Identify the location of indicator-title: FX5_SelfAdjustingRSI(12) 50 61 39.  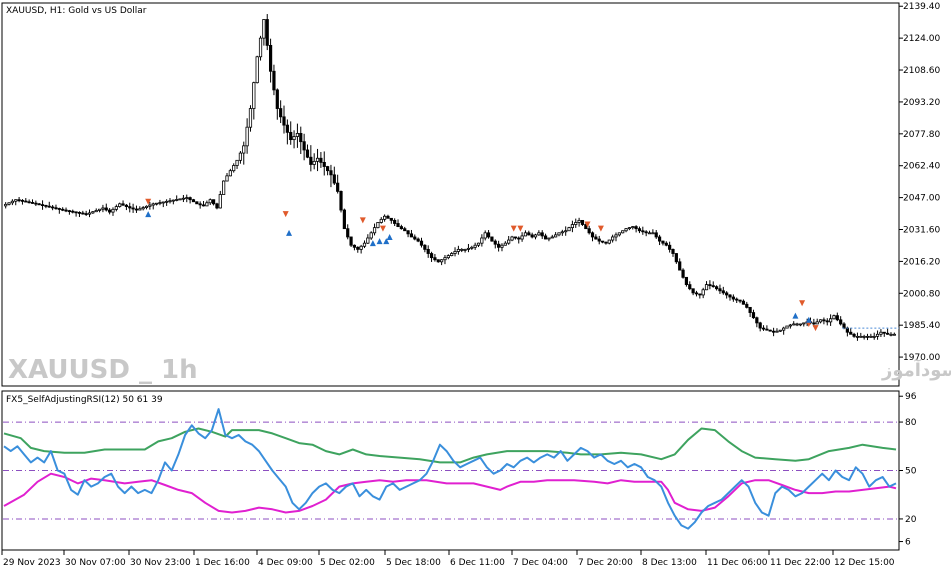
(84, 400).